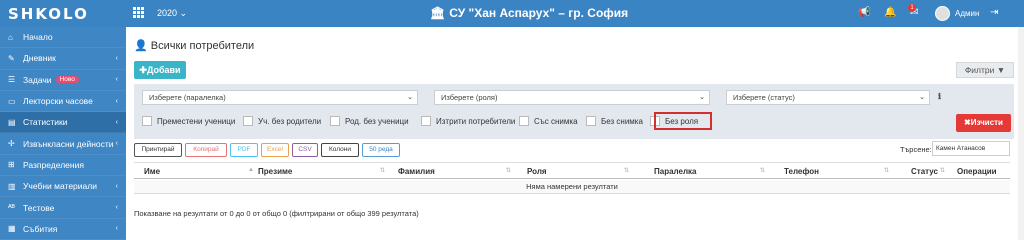 This screenshot has width=1024, height=240. Describe the element at coordinates (12, 229) in the screenshot. I see `events-icon: ▦` at that location.